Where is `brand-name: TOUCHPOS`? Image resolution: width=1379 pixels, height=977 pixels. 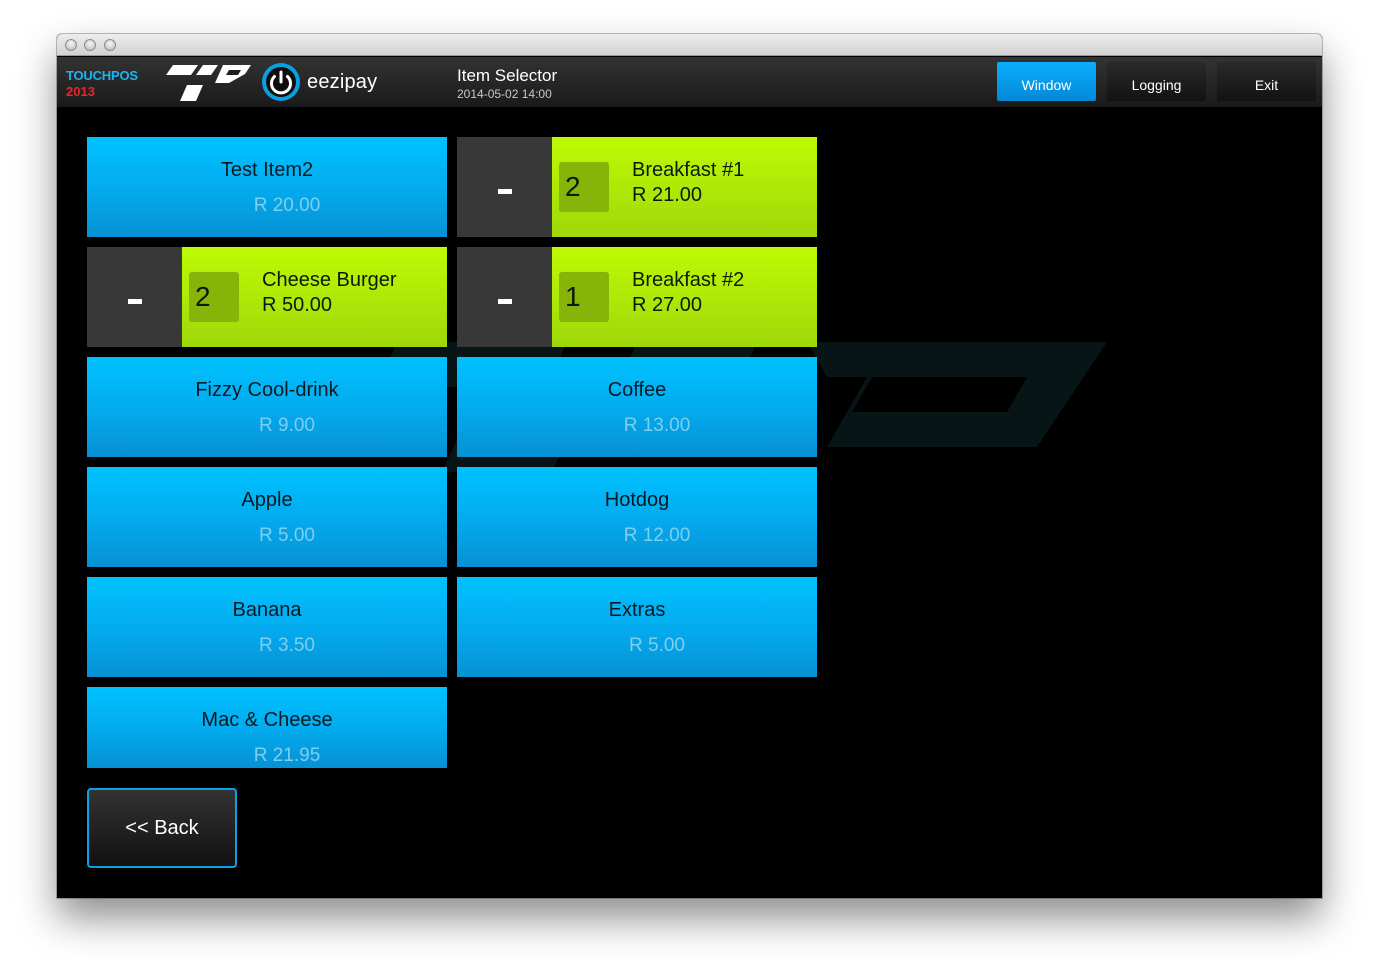
brand-name: TOUCHPOS is located at coordinates (102, 75).